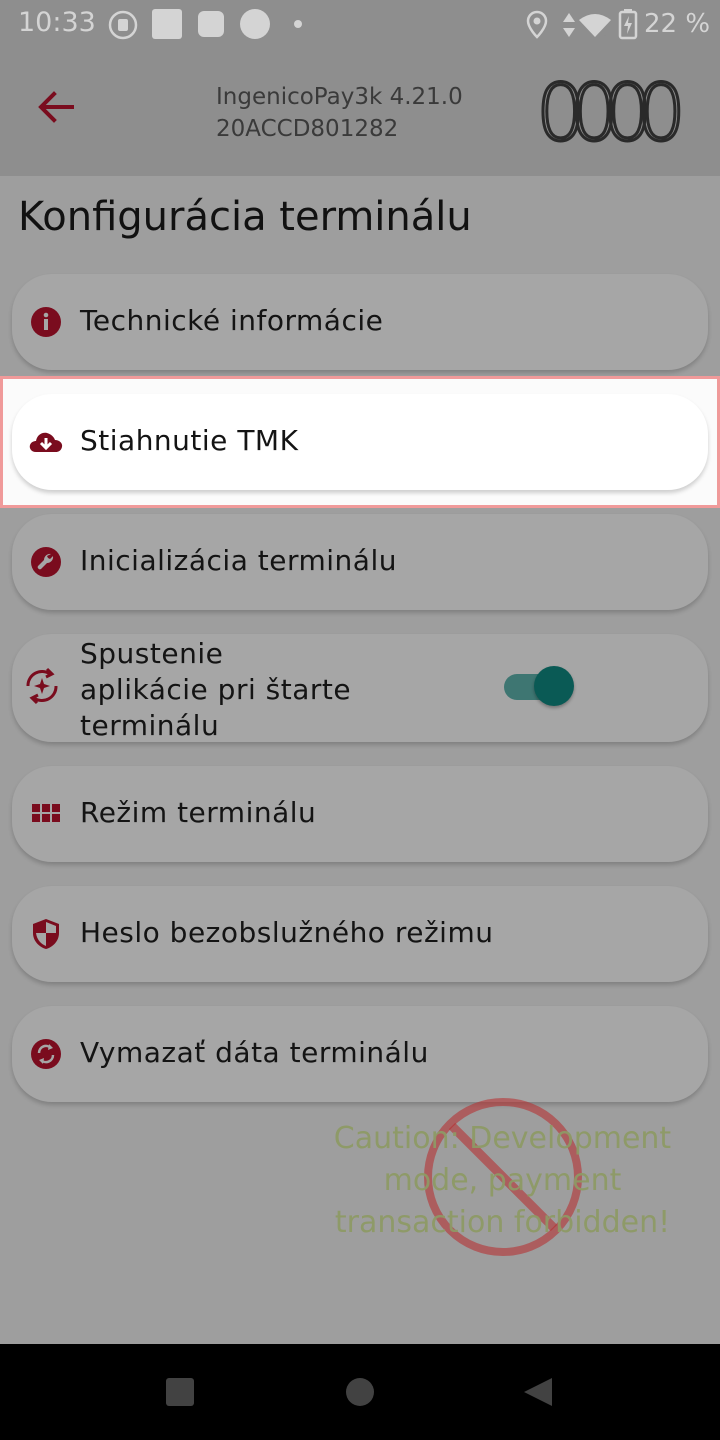  Describe the element at coordinates (554, 686) in the screenshot. I see `toggle-thumb` at that location.